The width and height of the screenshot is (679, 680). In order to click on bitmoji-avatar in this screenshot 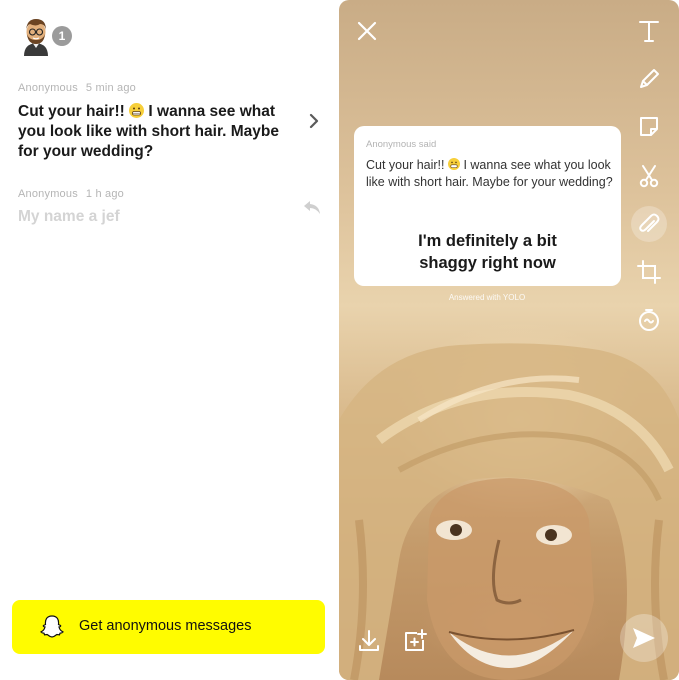, I will do `click(36, 36)`.